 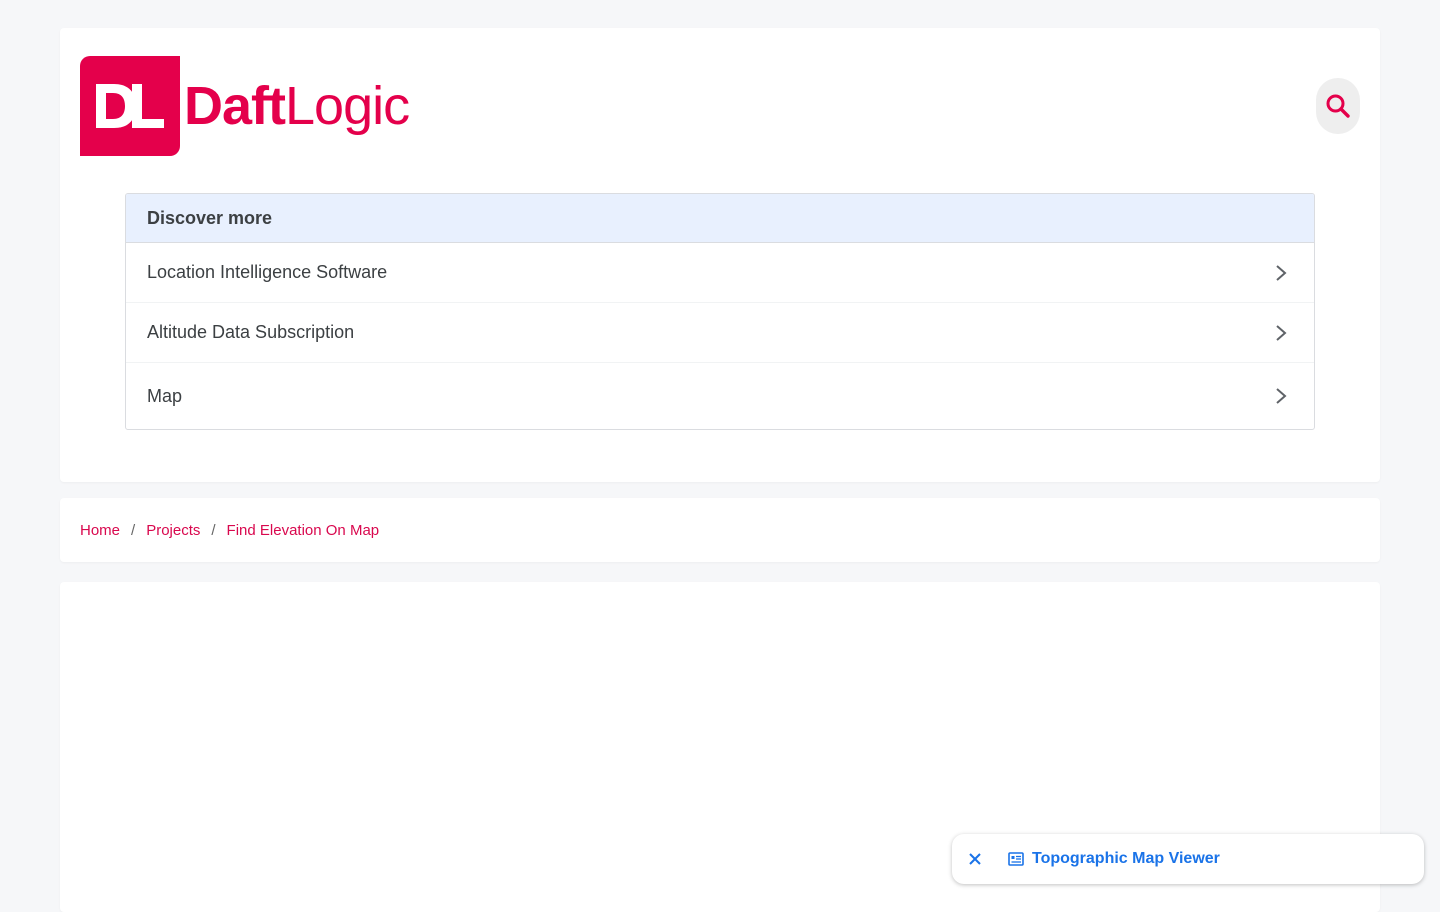 I want to click on banner-link-label: Topographic Map Viewer, so click(x=1126, y=858).